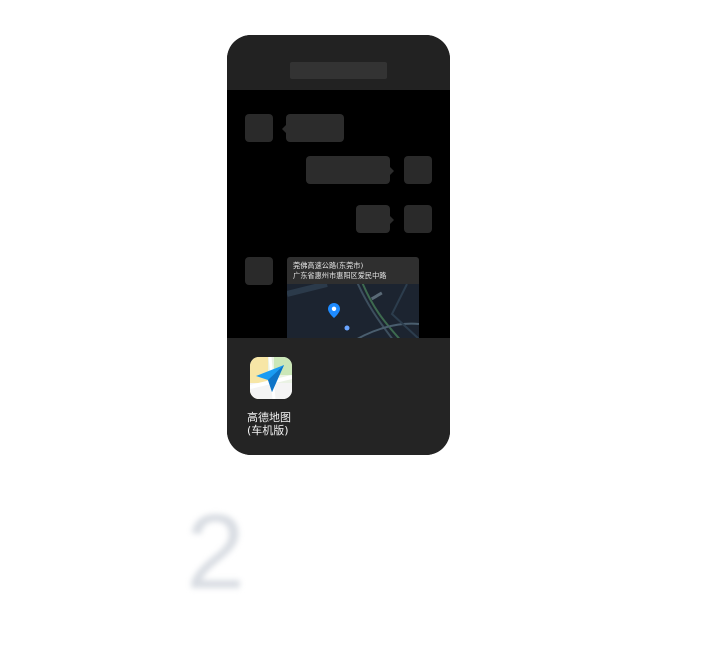  I want to click on map-pin-icon, so click(334, 310).